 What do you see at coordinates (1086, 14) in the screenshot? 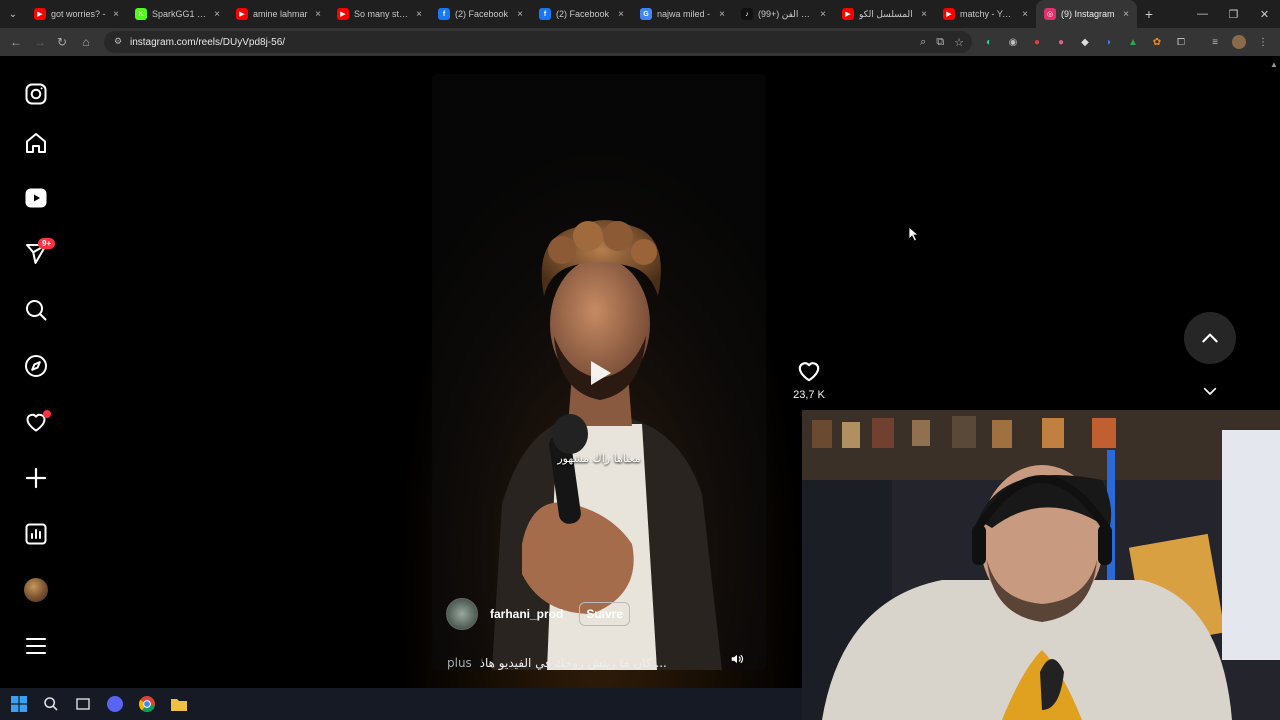
I see `browser-tab: ◎ (9) Instagram ×` at bounding box center [1086, 14].